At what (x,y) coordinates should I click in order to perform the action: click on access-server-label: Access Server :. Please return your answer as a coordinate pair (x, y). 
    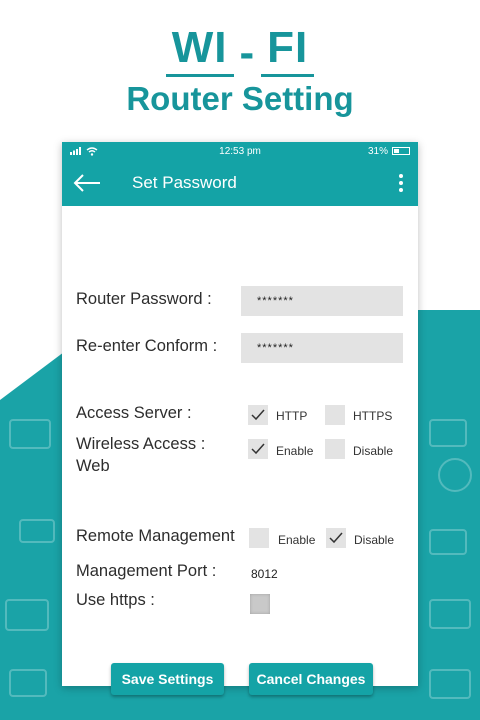
    Looking at the image, I should click on (134, 413).